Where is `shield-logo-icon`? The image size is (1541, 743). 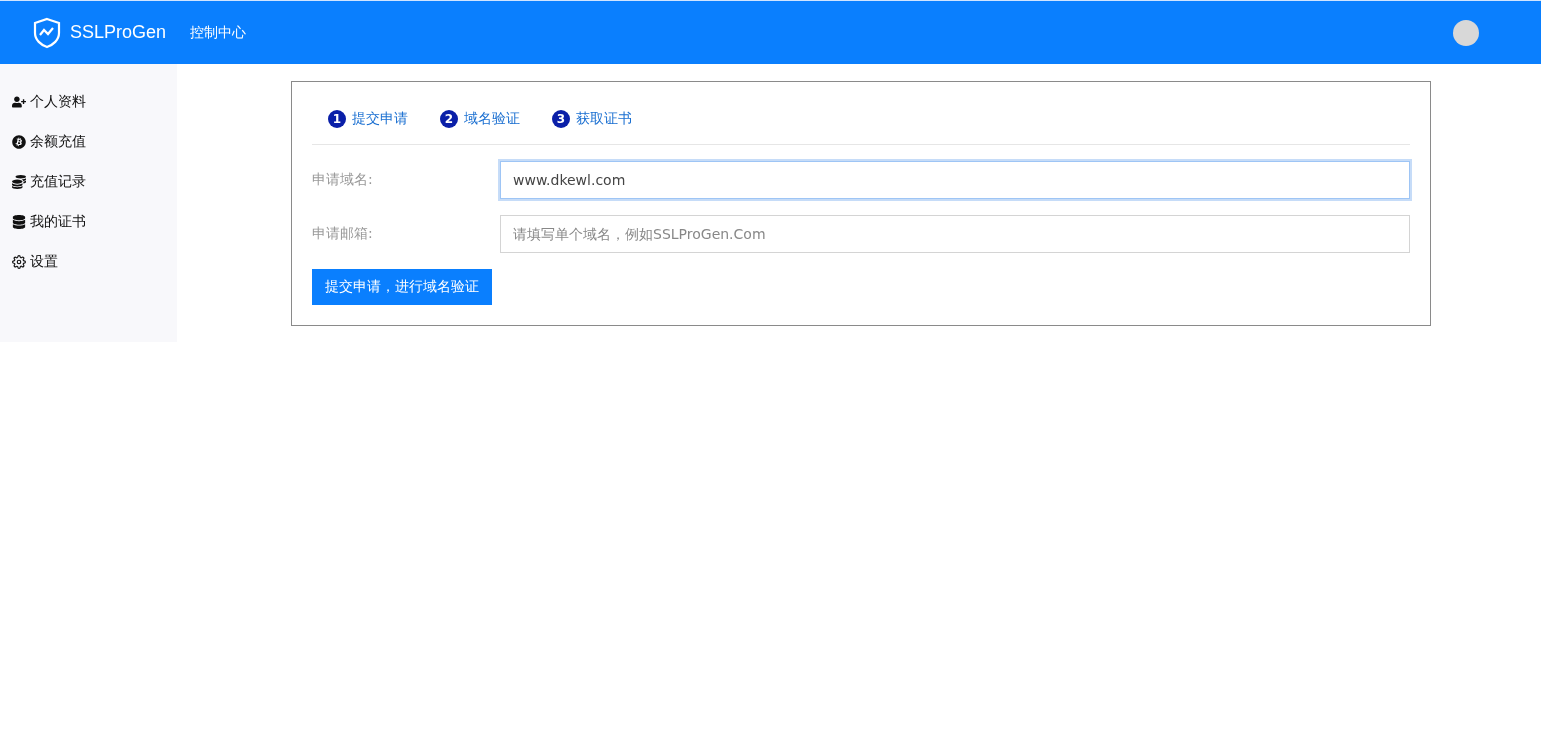
shield-logo-icon is located at coordinates (47, 32).